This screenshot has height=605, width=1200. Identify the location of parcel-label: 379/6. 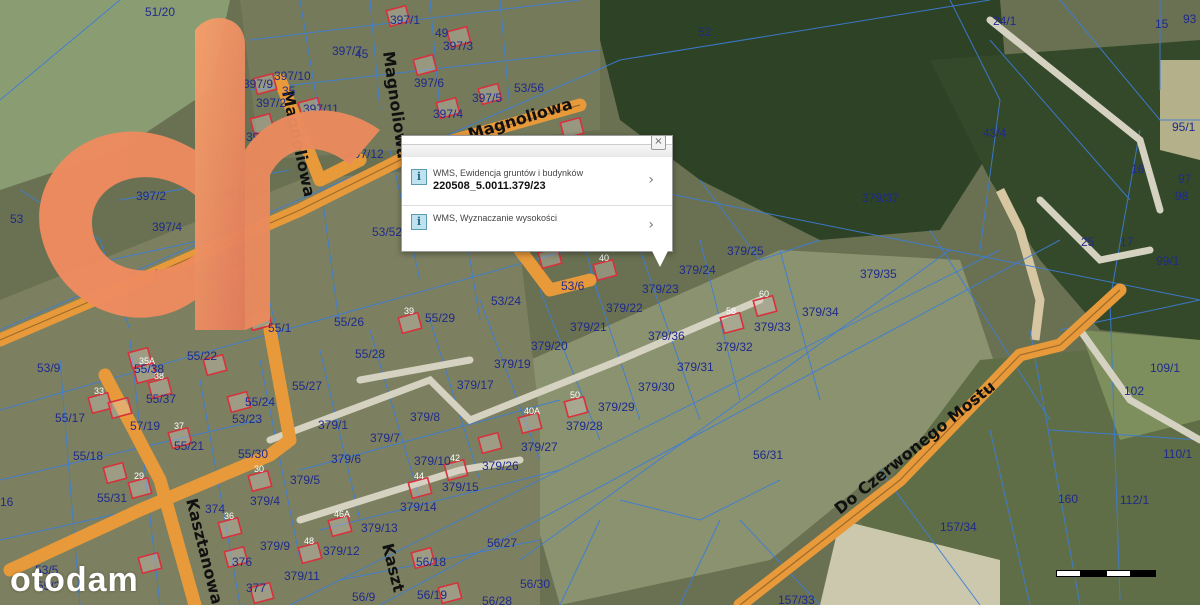
(346, 459).